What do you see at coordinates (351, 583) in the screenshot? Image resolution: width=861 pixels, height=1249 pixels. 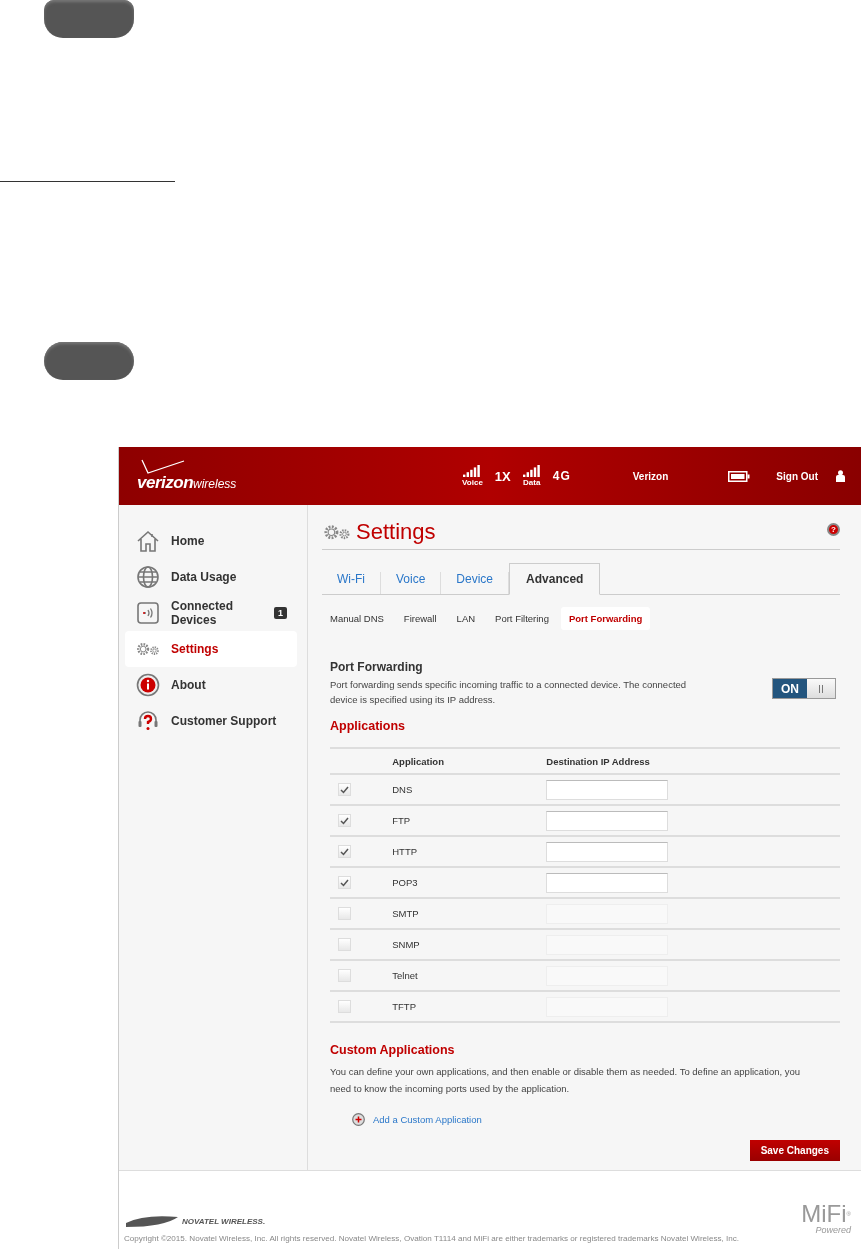 I see `tab: Wi-Fi` at bounding box center [351, 583].